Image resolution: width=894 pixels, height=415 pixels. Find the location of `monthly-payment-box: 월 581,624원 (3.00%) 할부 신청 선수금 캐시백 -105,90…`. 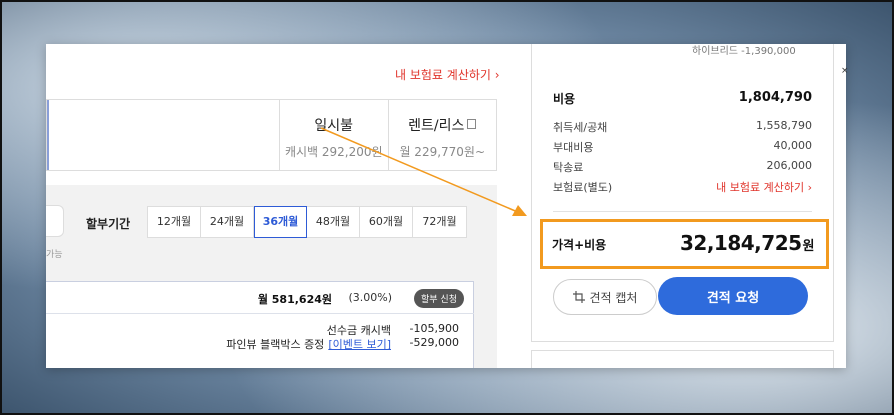

monthly-payment-box: 월 581,624원 (3.00%) 할부 신청 선수금 캐시백 -105,90… is located at coordinates (260, 324).